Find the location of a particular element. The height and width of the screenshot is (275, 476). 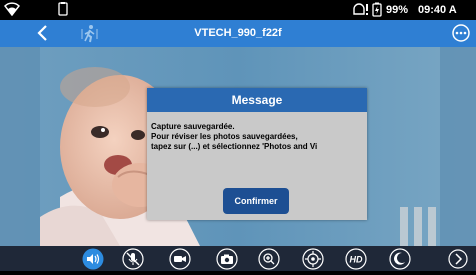

dialog-line-1: Capture sauvegardée. is located at coordinates (193, 126).